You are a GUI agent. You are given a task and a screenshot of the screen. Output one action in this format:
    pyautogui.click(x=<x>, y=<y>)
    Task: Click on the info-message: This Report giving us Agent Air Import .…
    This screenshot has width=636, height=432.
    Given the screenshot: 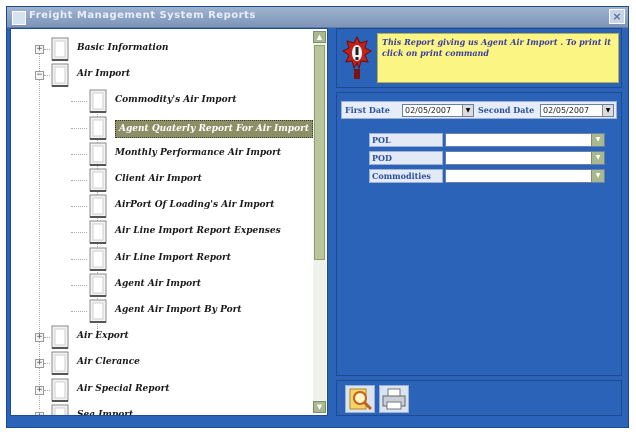 What is the action you would take?
    pyautogui.click(x=496, y=47)
    